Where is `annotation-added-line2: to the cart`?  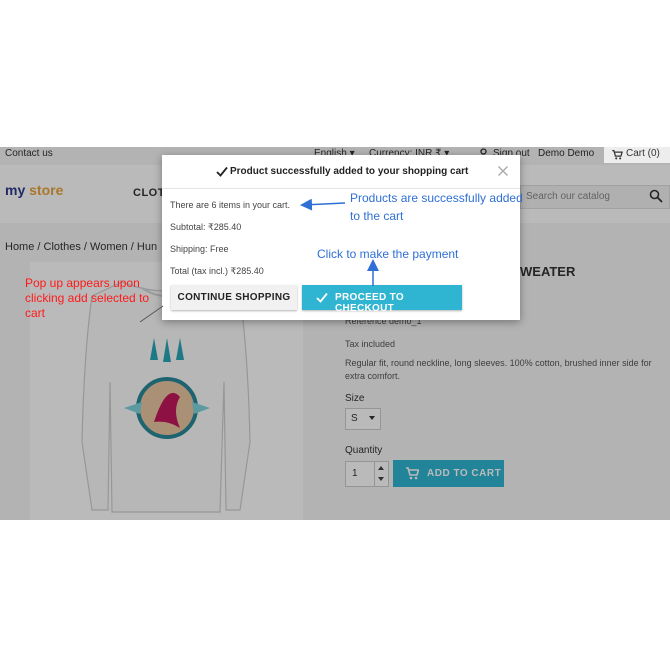 annotation-added-line2: to the cart is located at coordinates (377, 216).